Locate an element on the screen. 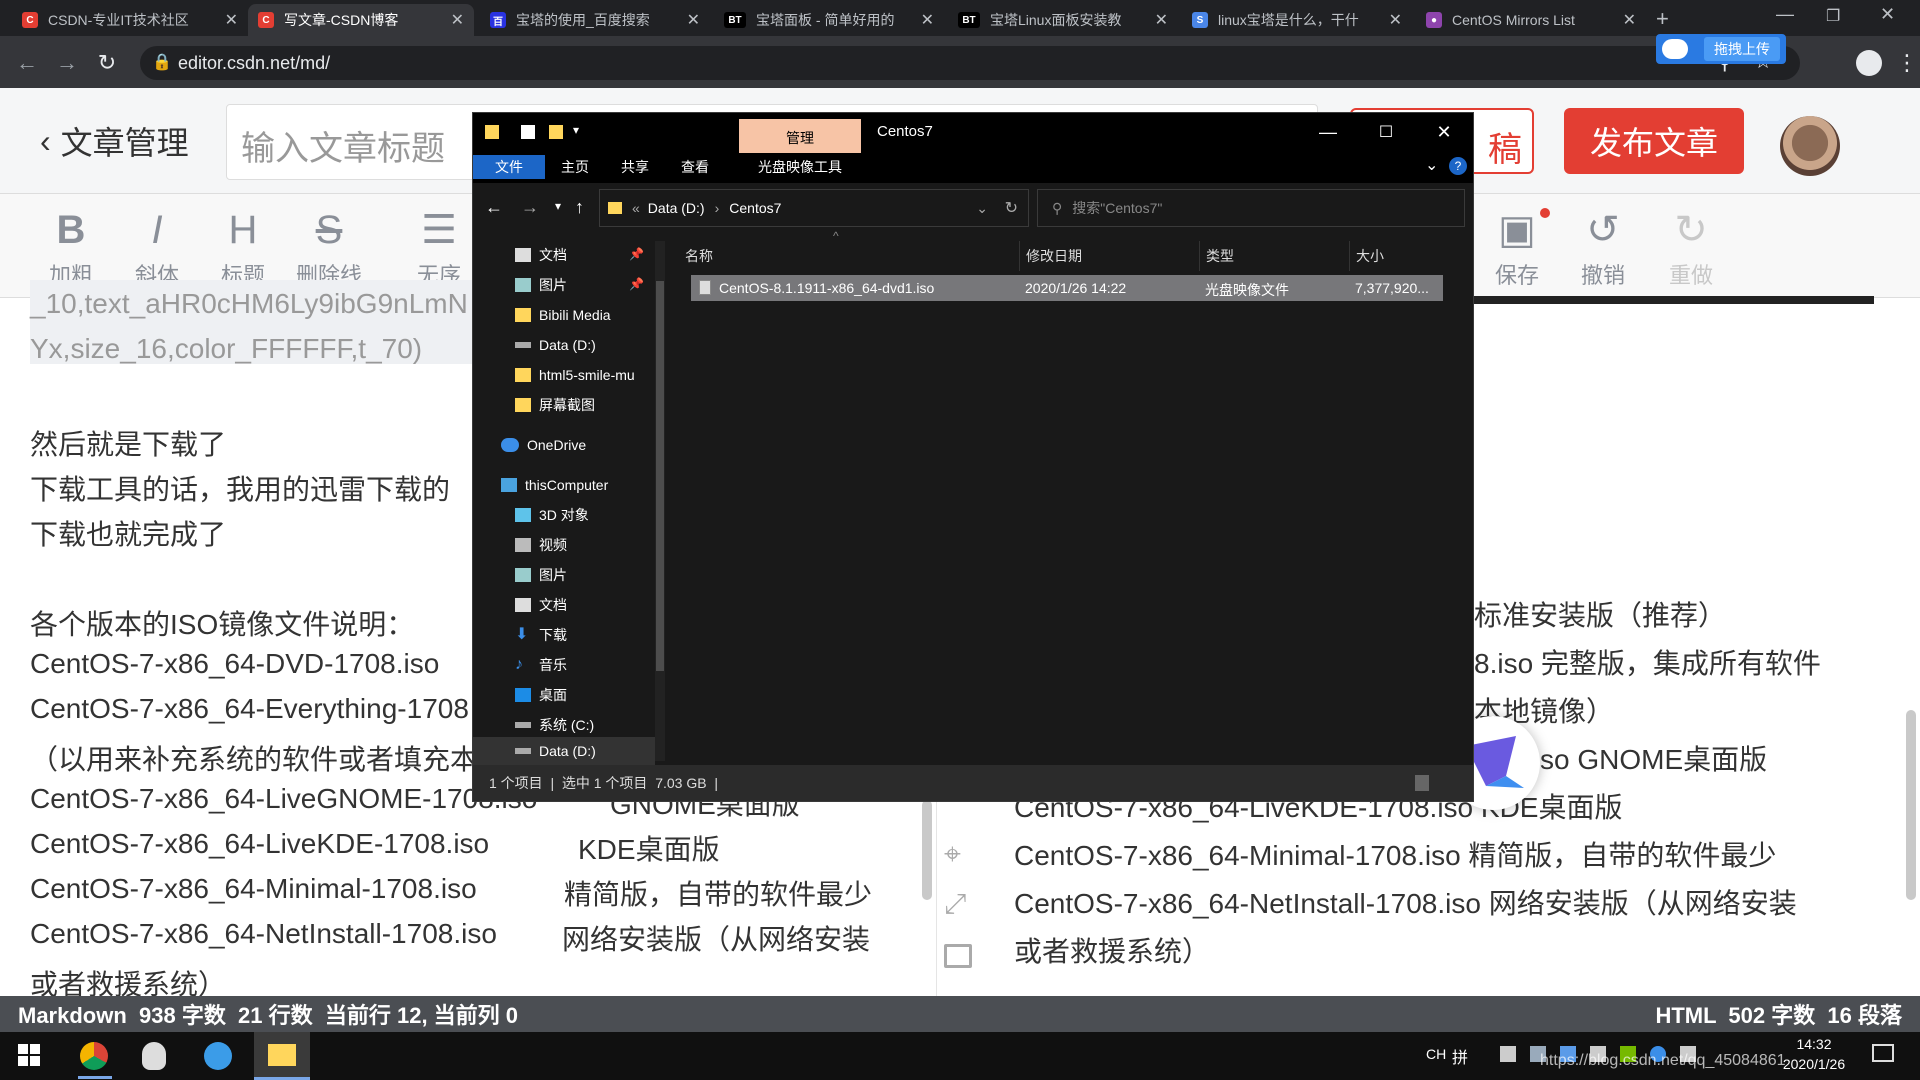 Image resolution: width=1920 pixels, height=1080 pixels. maximize-button: ☐ is located at coordinates (1386, 132).